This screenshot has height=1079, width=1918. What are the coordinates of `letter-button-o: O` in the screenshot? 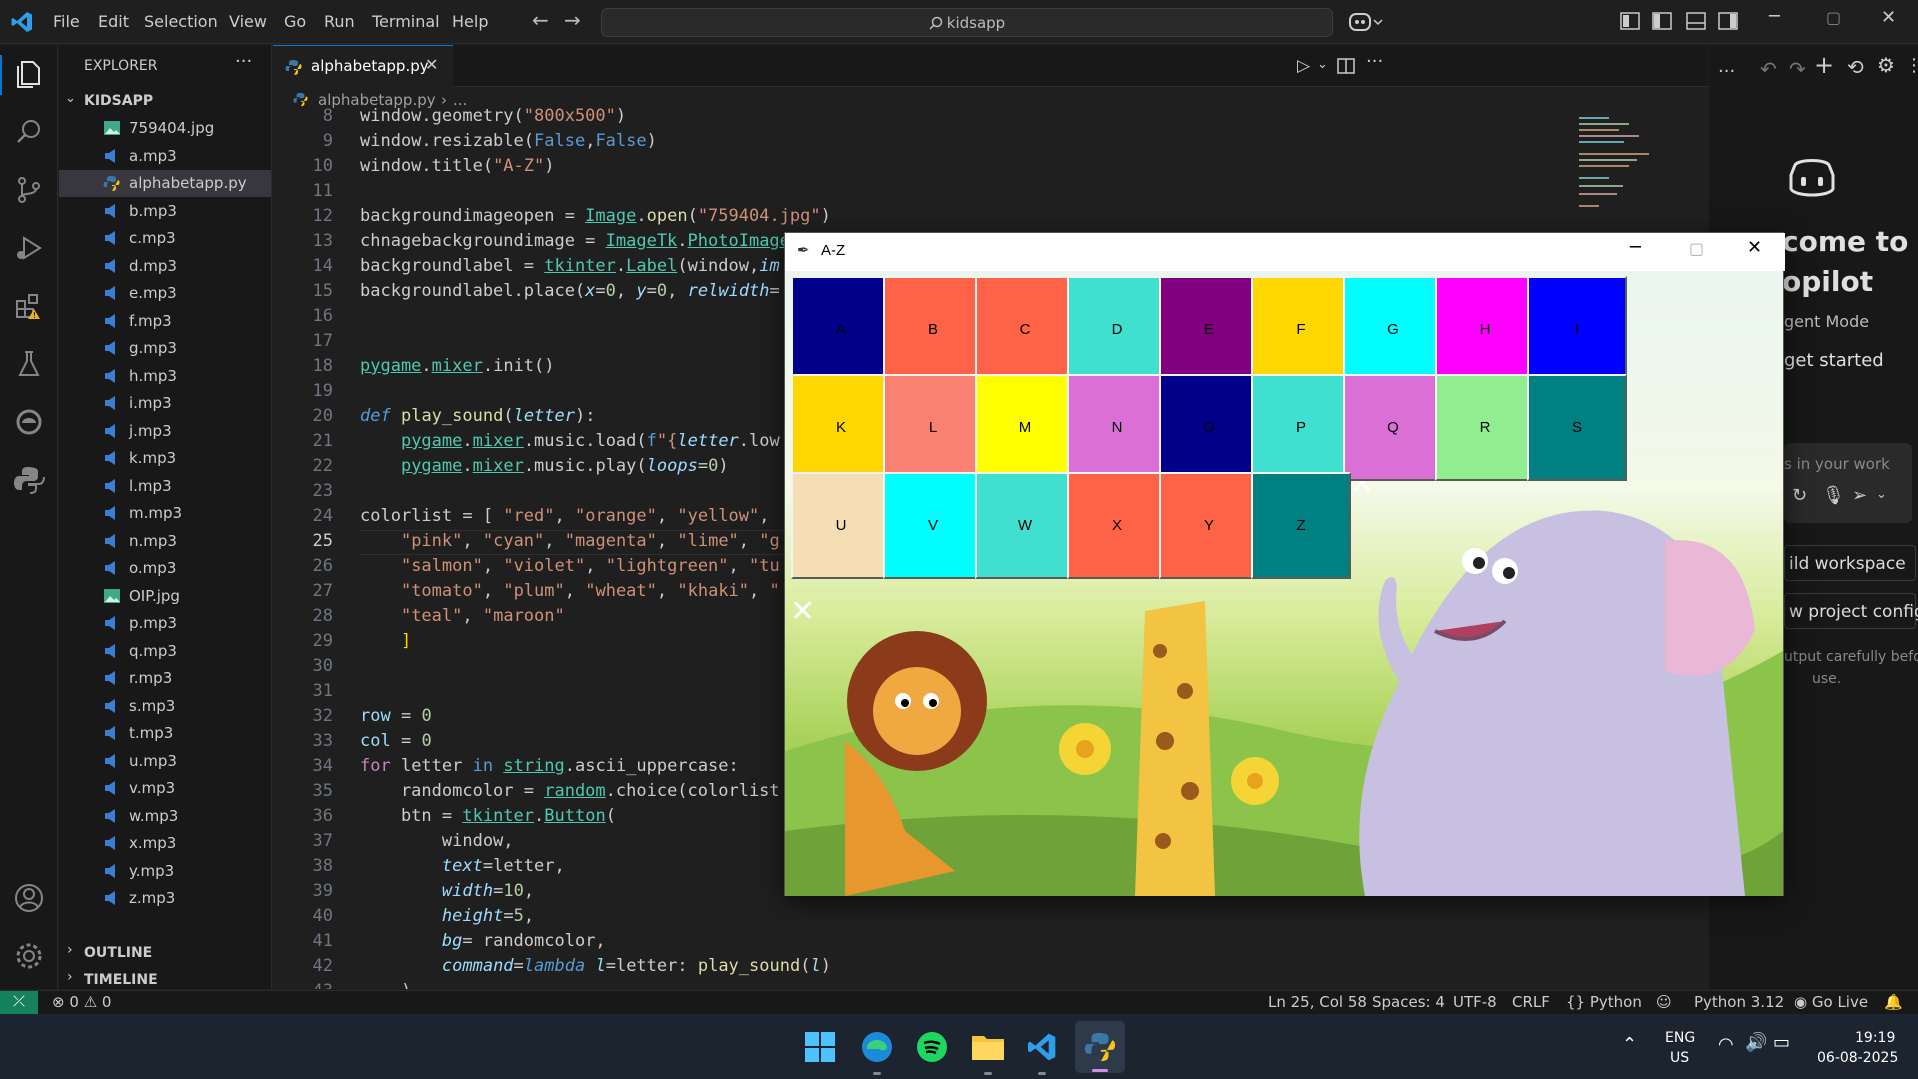 It's located at (1209, 427).